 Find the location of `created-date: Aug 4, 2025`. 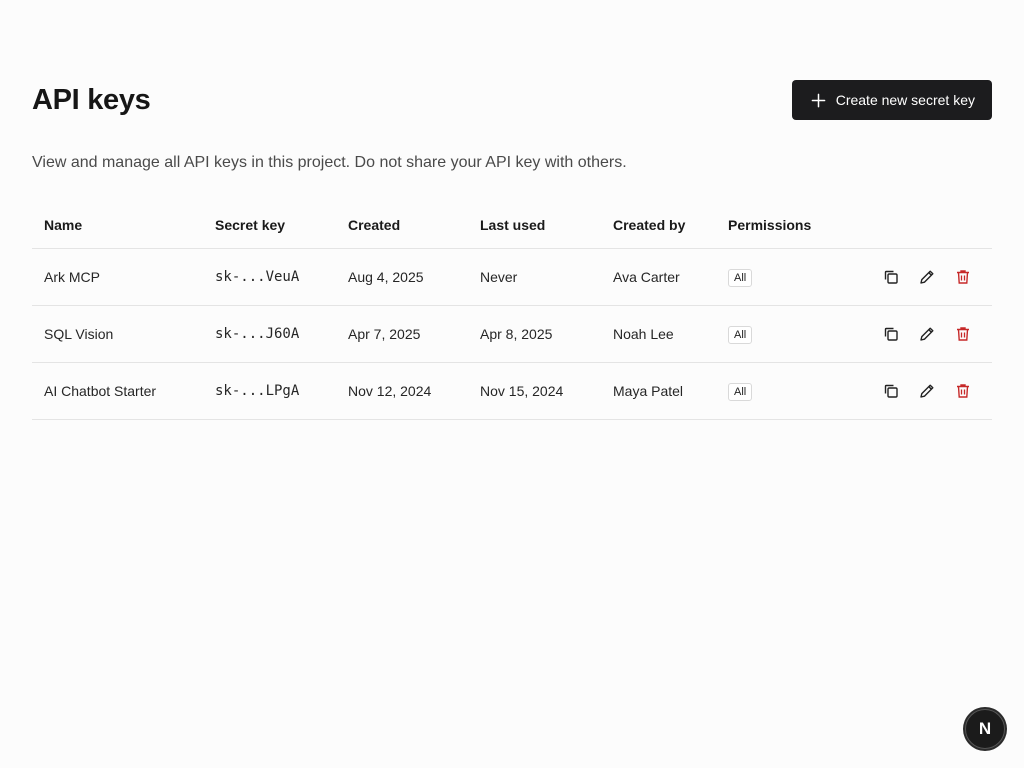

created-date: Aug 4, 2025 is located at coordinates (402, 277).